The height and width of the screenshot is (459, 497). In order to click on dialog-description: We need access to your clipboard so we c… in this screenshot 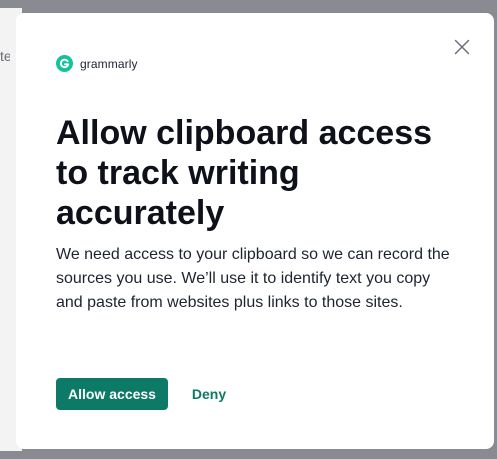, I will do `click(253, 278)`.